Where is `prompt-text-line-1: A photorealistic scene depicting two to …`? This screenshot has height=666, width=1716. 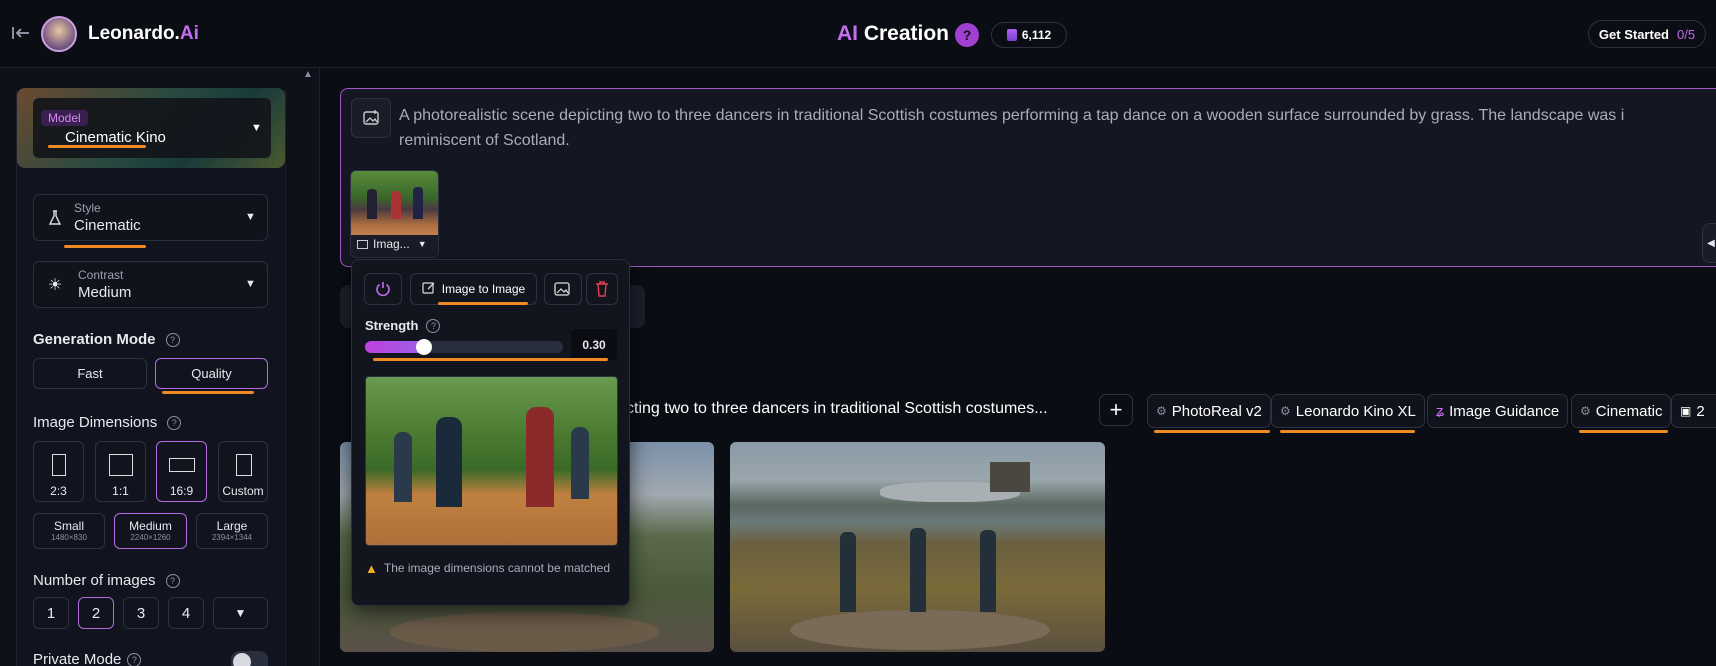 prompt-text-line-1: A photorealistic scene depicting two to … is located at coordinates (1011, 116).